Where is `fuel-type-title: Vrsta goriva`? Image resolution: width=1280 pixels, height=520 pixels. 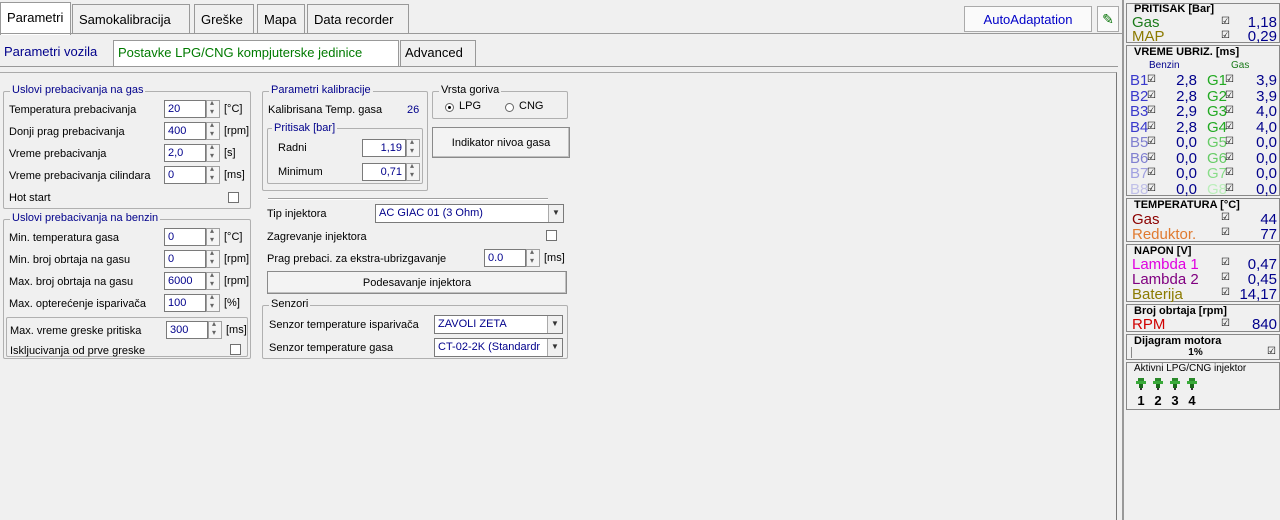 fuel-type-title: Vrsta goriva is located at coordinates (470, 90).